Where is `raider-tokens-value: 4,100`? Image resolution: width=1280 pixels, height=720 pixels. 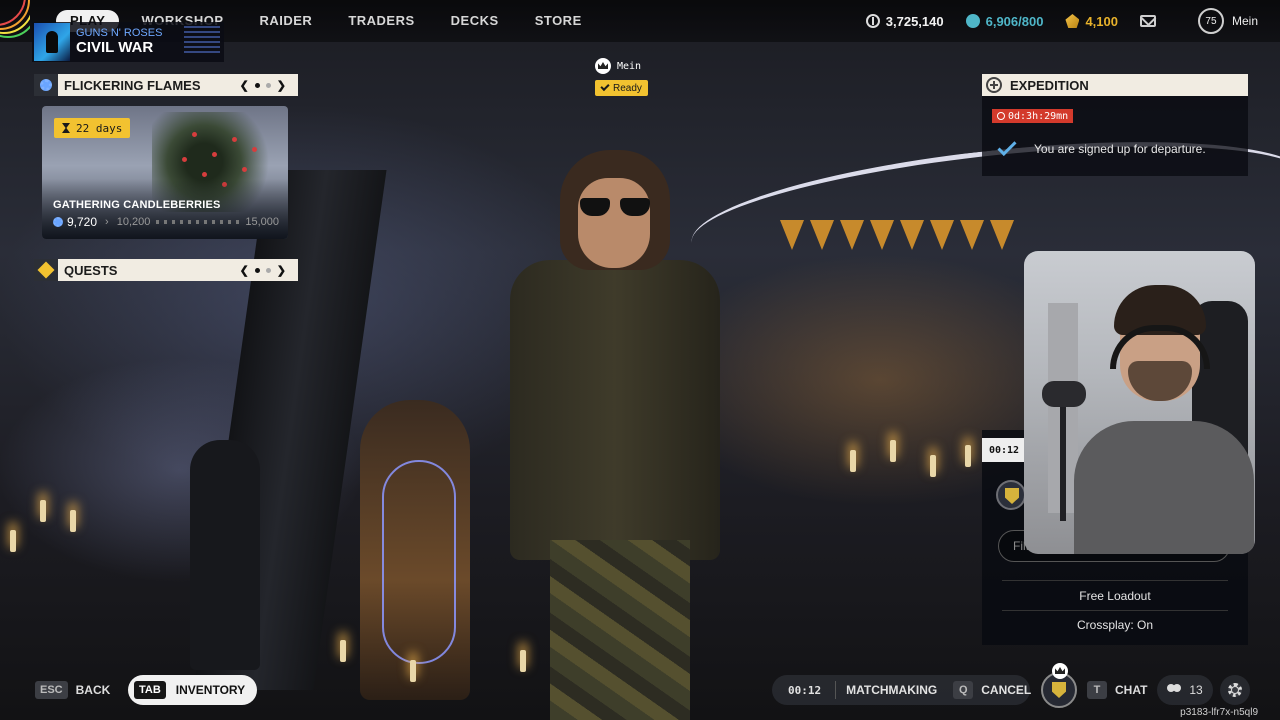
raider-tokens-value: 4,100 is located at coordinates (1101, 21).